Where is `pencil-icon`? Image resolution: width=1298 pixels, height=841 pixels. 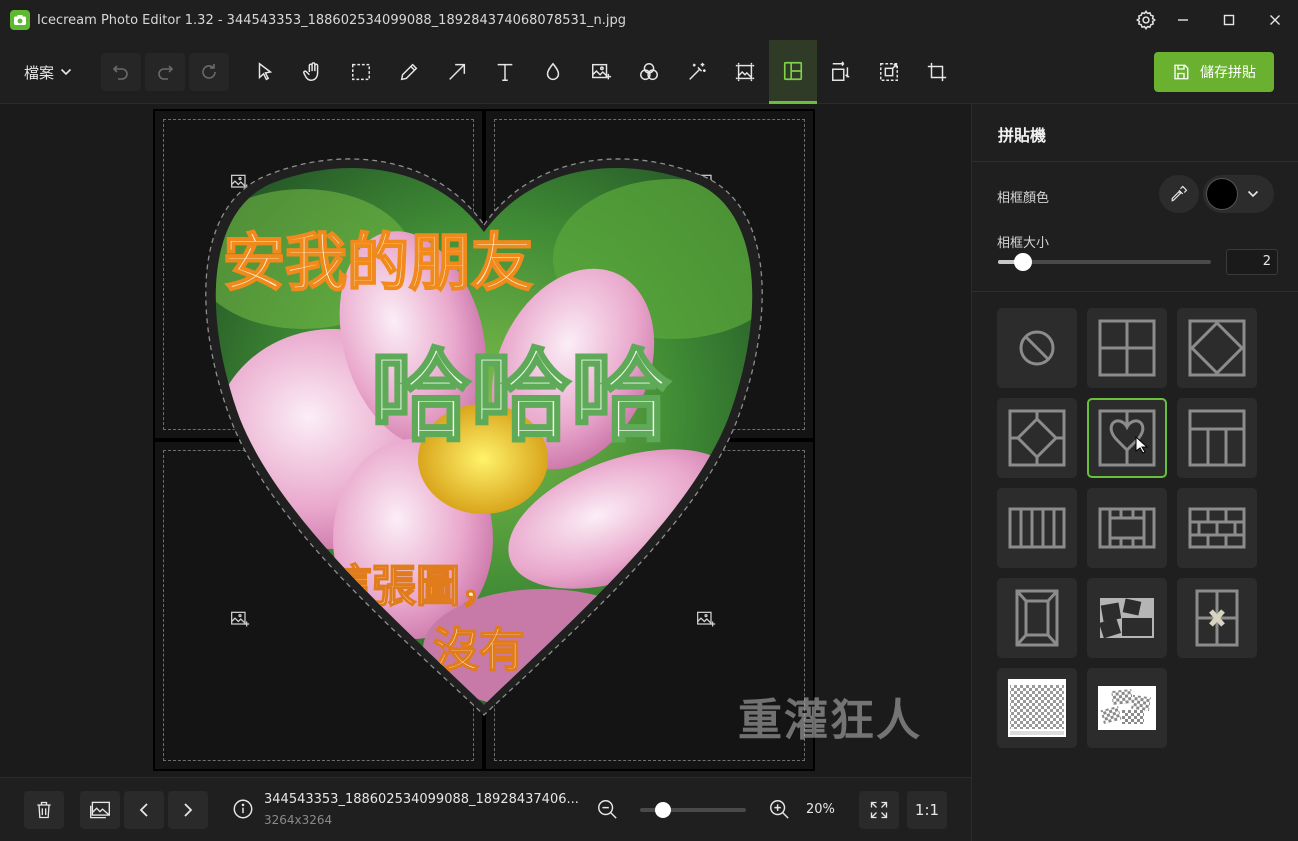 pencil-icon is located at coordinates (409, 72).